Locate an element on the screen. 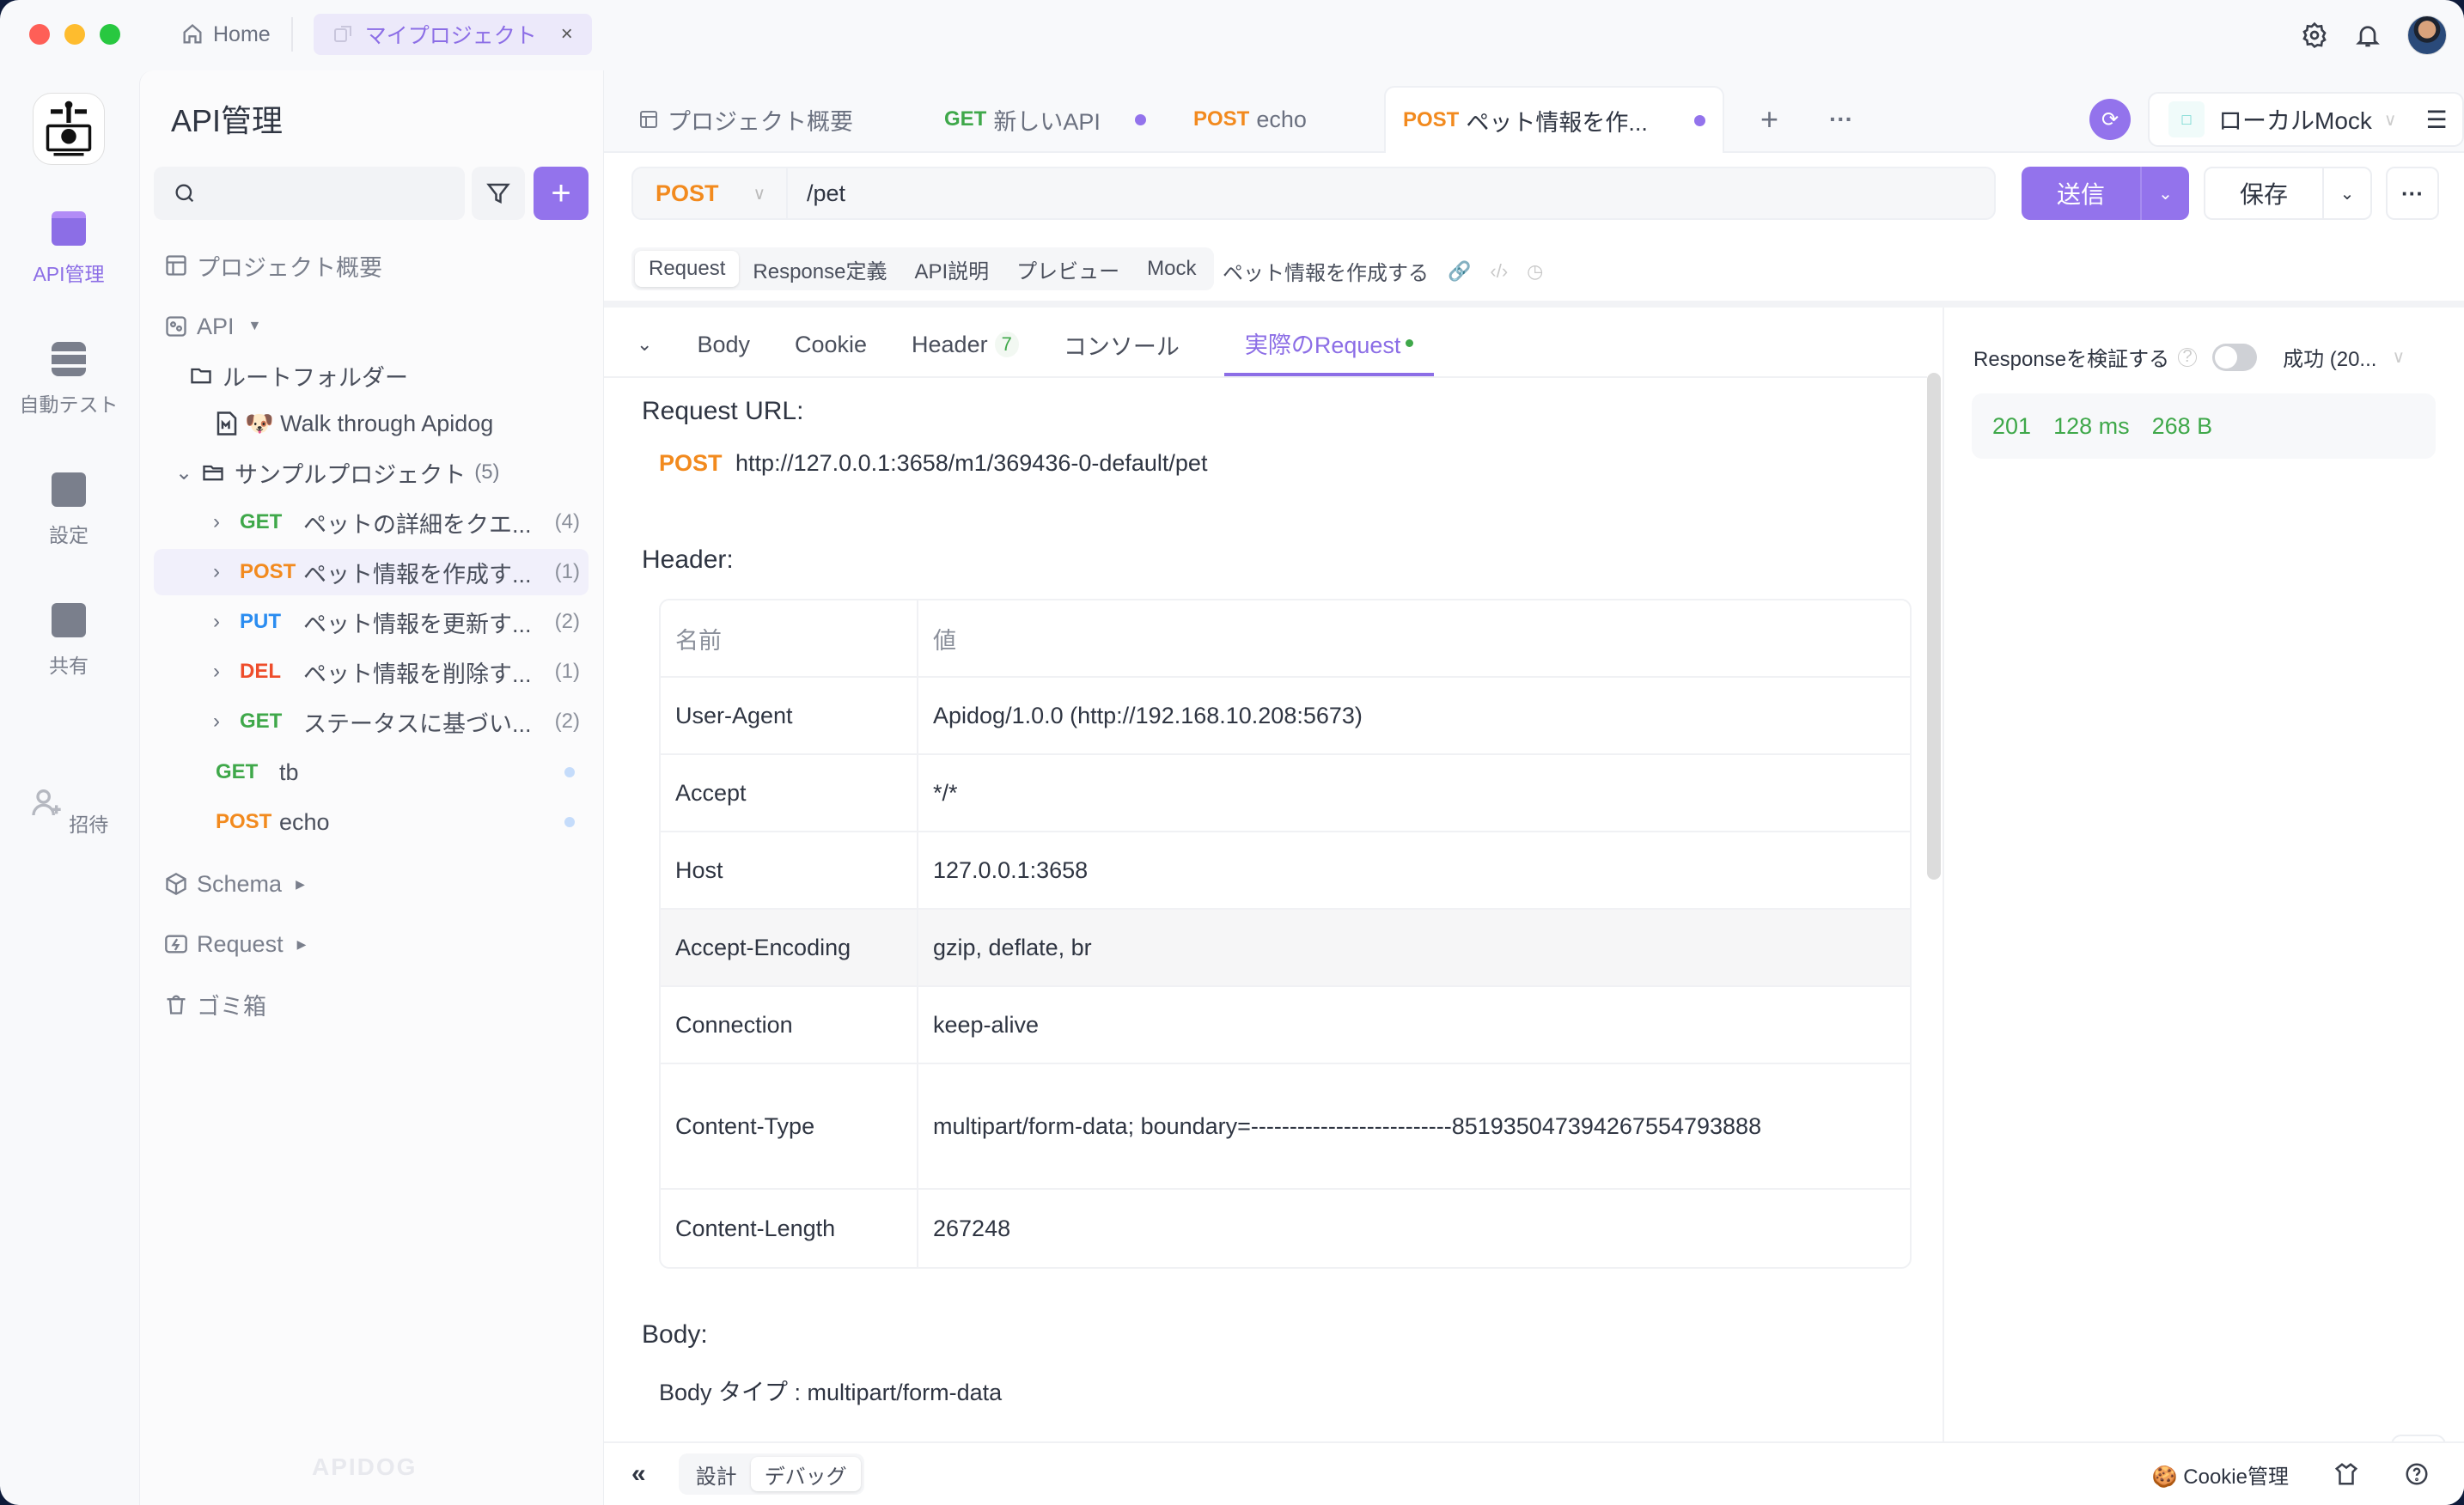 The height and width of the screenshot is (1505, 2464). avatar is located at coordinates (2427, 35).